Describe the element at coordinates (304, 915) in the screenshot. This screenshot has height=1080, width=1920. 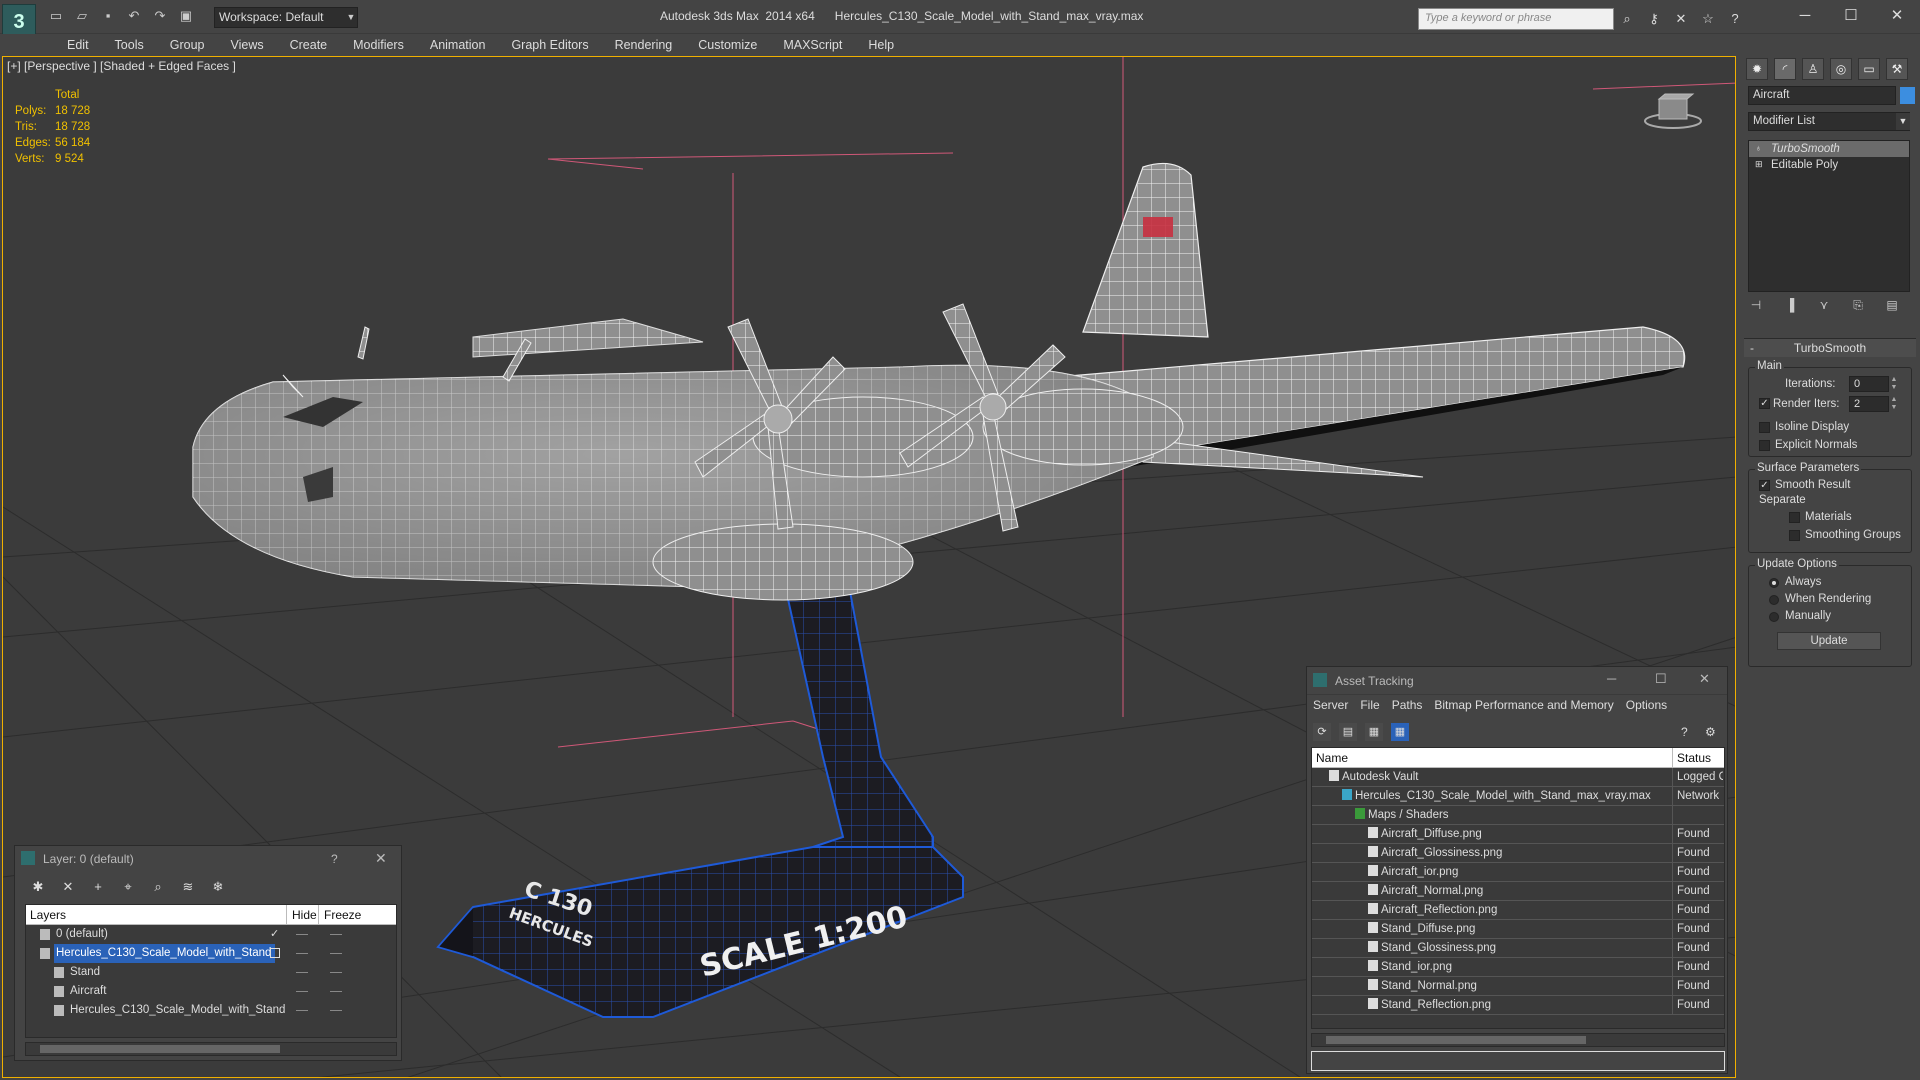
I see `column-hide: Hide` at that location.